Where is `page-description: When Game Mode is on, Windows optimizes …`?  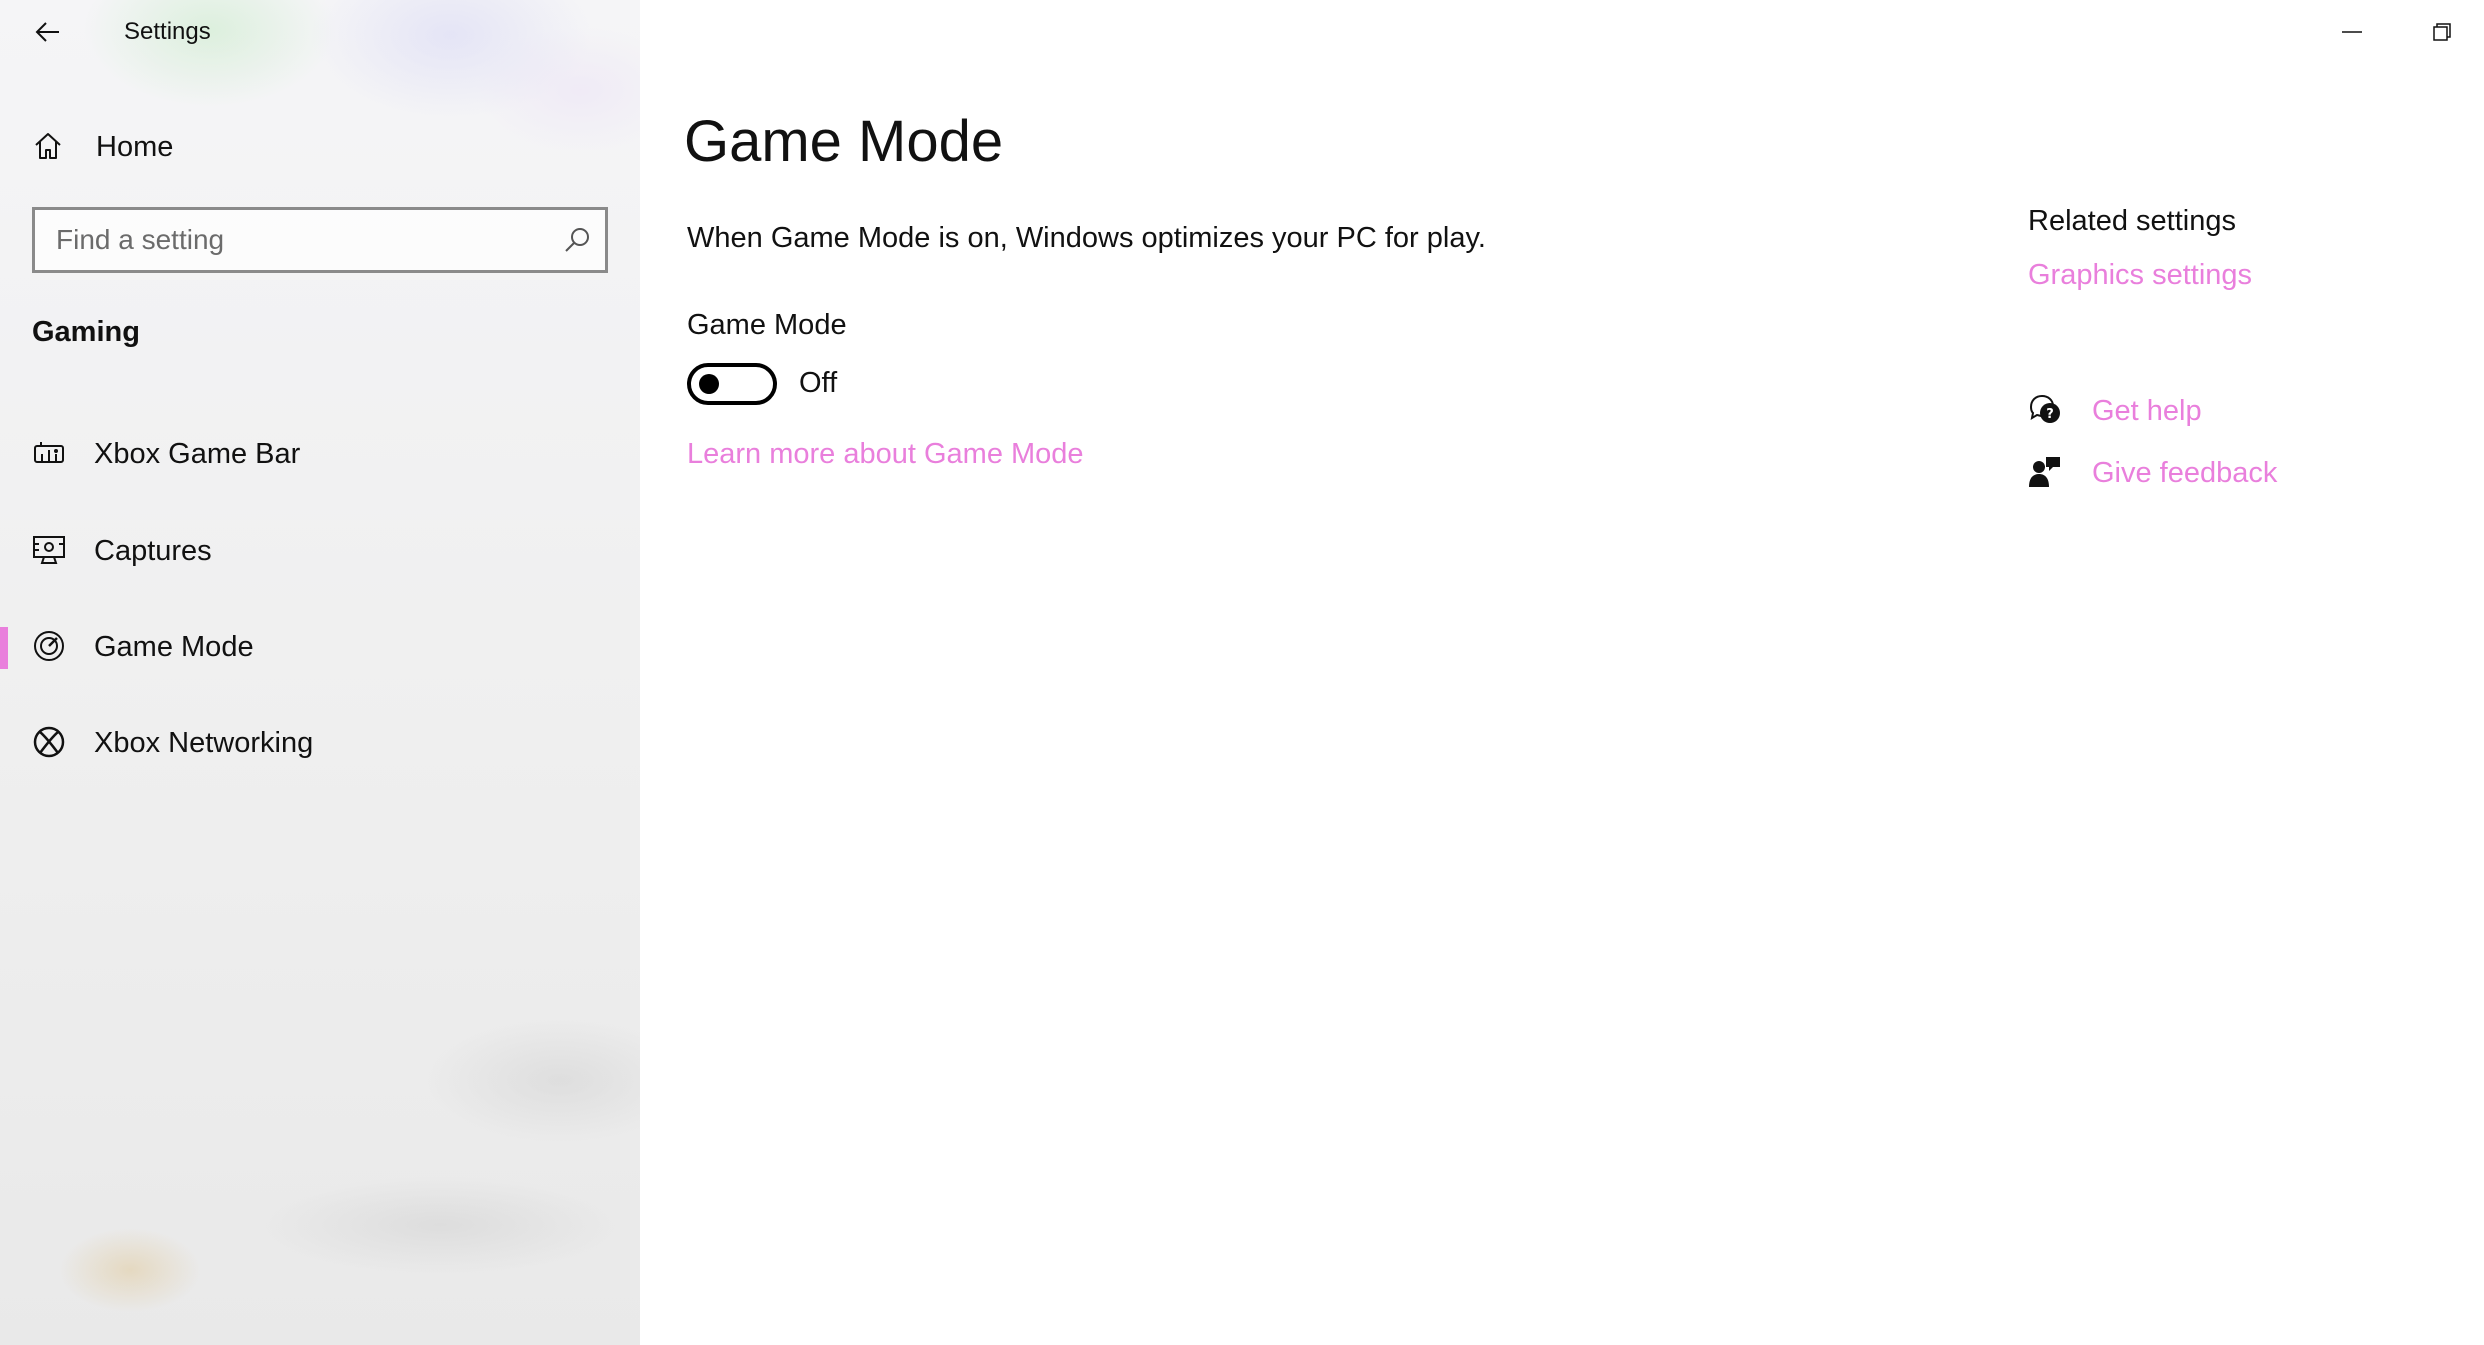
page-description: When Game Mode is on, Windows optimizes … is located at coordinates (1086, 238).